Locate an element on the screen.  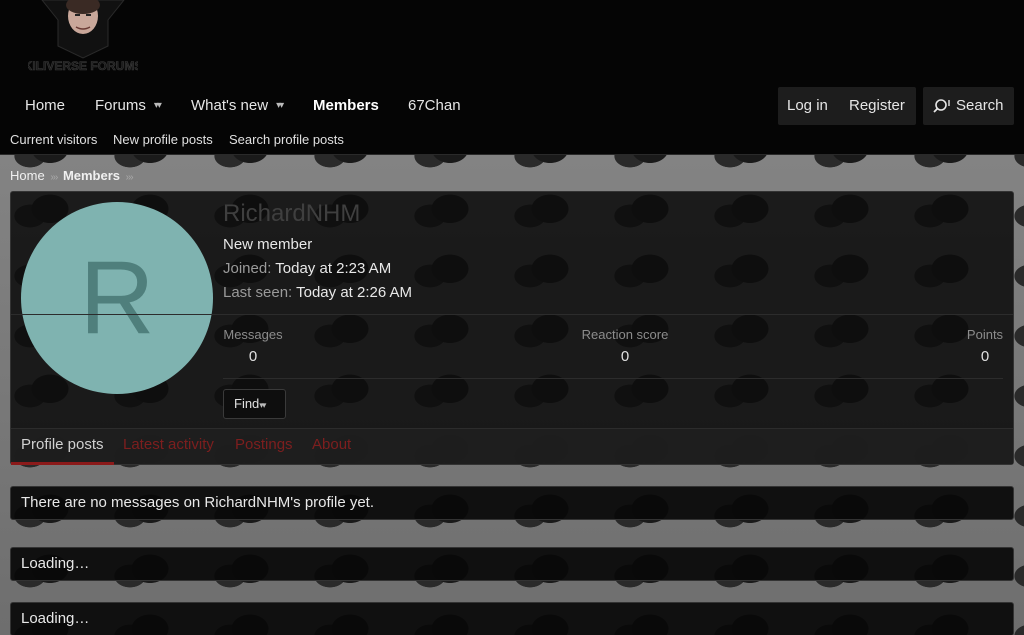
profile-username: RichardNHM is located at coordinates (292, 213).